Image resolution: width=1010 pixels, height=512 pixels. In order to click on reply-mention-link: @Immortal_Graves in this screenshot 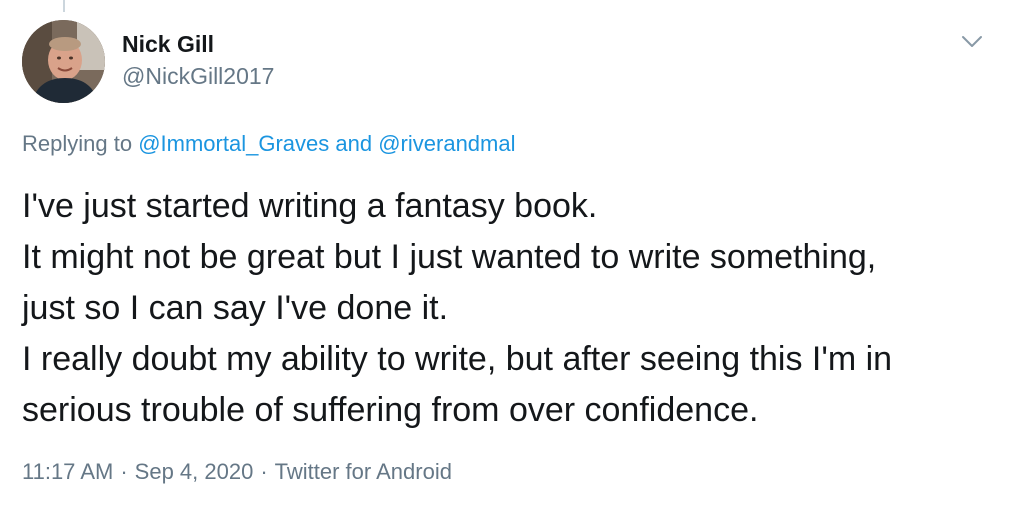, I will do `click(233, 143)`.